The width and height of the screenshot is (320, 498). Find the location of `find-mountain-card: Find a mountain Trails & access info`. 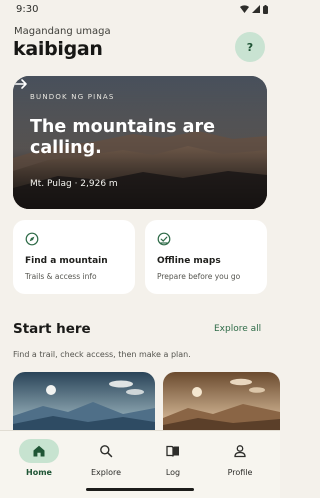

find-mountain-card: Find a mountain Trails & access info is located at coordinates (74, 257).